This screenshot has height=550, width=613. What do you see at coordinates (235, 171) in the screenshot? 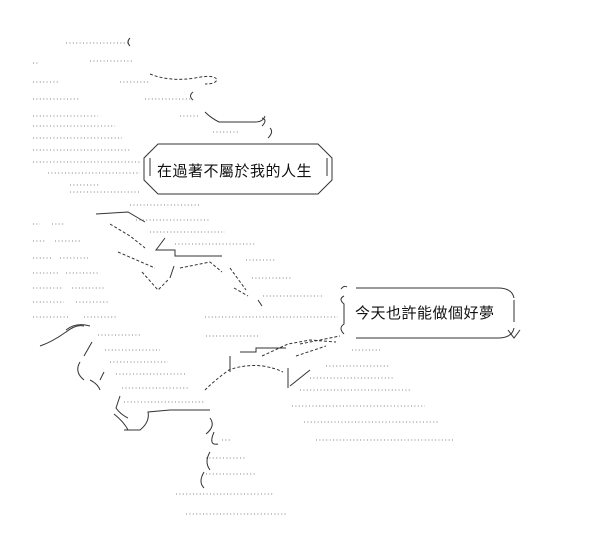
I see `speech-bubble-1-text: 在過著不屬於我的人生` at bounding box center [235, 171].